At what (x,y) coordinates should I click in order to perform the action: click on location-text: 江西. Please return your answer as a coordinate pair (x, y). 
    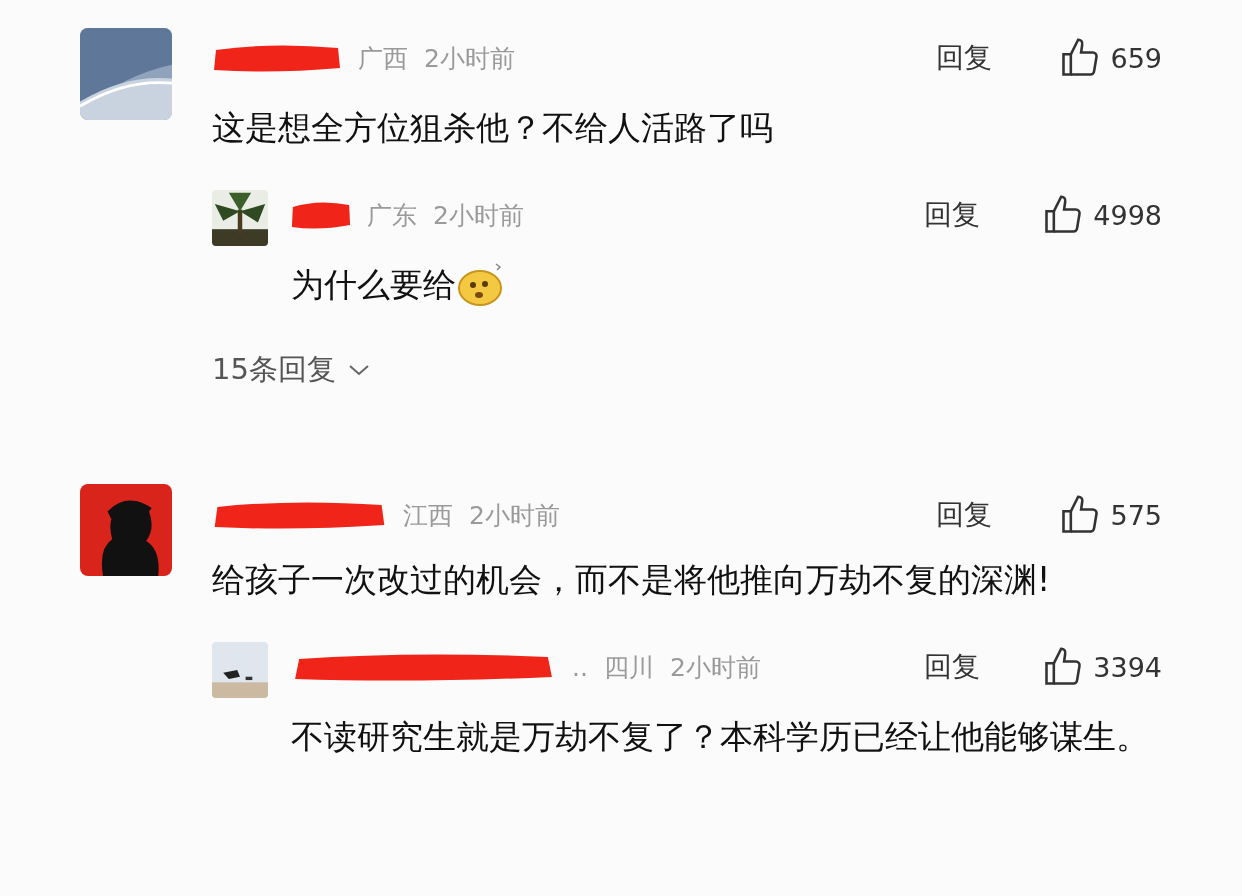
    Looking at the image, I should click on (428, 515).